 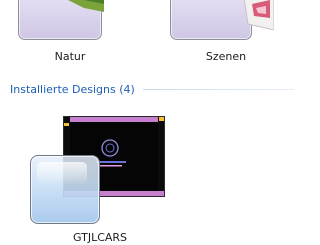 I want to click on theme-glass-overlay, so click(x=65, y=189).